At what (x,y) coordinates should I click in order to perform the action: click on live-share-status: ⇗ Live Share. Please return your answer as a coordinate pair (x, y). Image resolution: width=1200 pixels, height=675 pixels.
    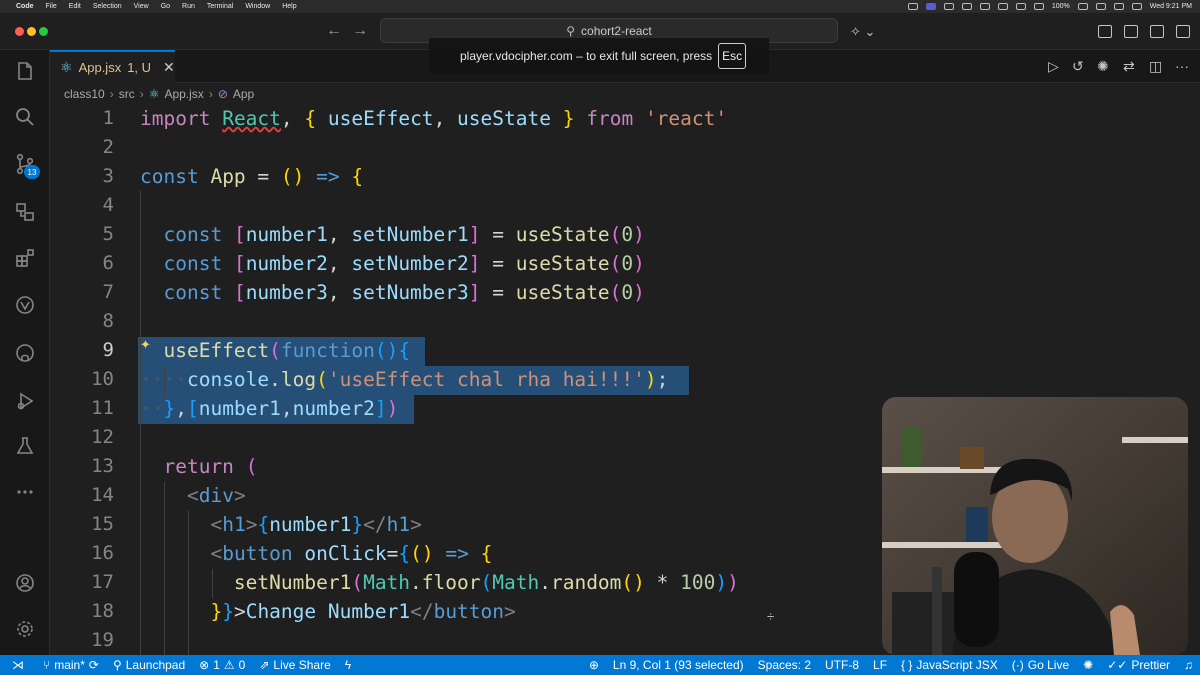
    Looking at the image, I should click on (294, 665).